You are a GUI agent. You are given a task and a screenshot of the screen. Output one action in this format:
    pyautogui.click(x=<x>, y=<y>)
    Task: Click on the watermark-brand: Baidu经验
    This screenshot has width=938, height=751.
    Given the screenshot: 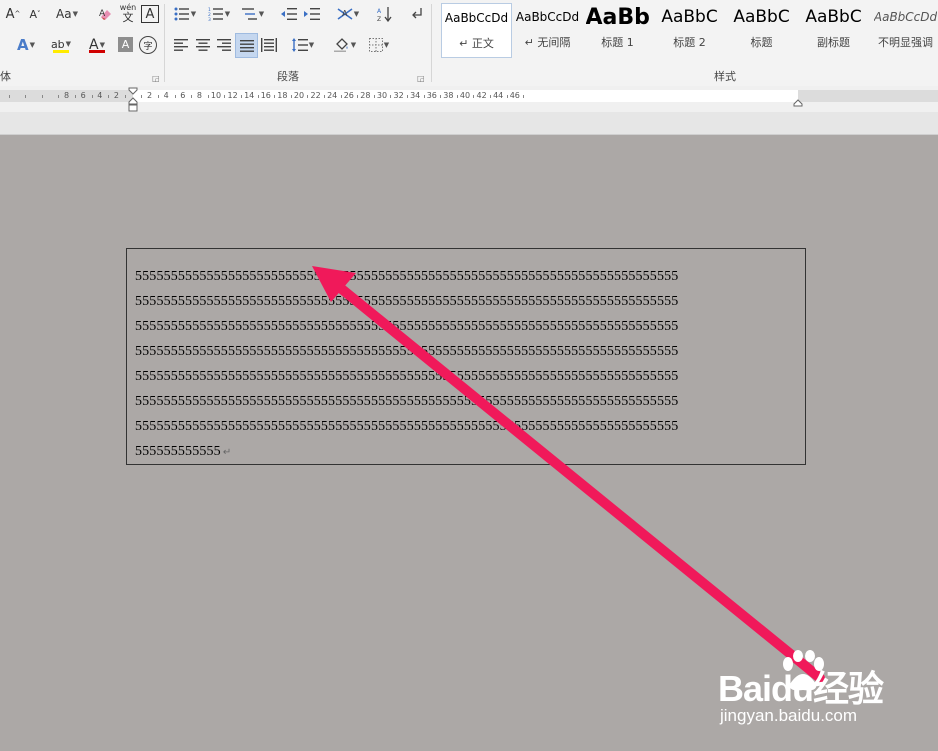 What is the action you would take?
    pyautogui.click(x=801, y=688)
    